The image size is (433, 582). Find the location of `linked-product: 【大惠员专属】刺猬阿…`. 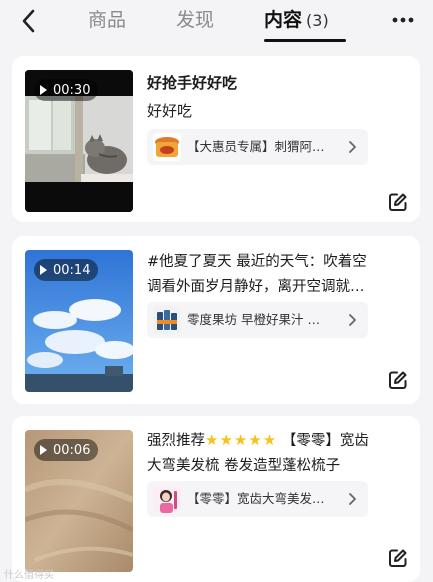

linked-product: 【大惠员专属】刺猬阿… is located at coordinates (257, 147).